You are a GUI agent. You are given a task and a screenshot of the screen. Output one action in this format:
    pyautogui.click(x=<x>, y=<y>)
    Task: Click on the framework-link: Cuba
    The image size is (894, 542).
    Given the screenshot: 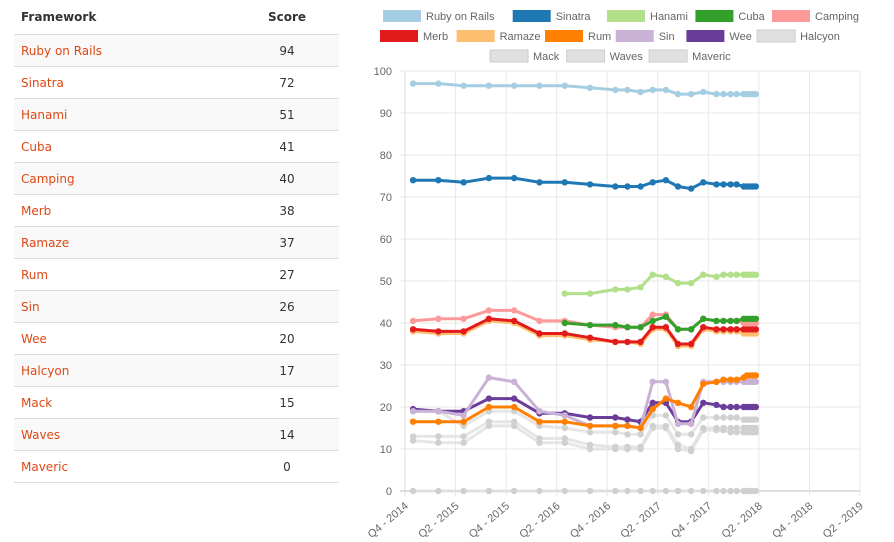 What is the action you would take?
    pyautogui.click(x=124, y=146)
    